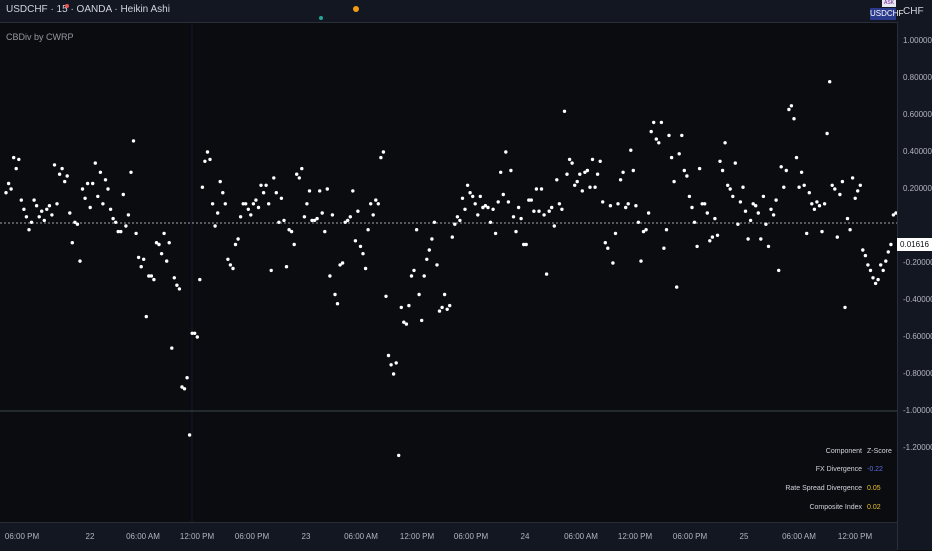 Image resolution: width=932 pixels, height=551 pixels. I want to click on time-tick-label: 06:00 PM, so click(471, 536).